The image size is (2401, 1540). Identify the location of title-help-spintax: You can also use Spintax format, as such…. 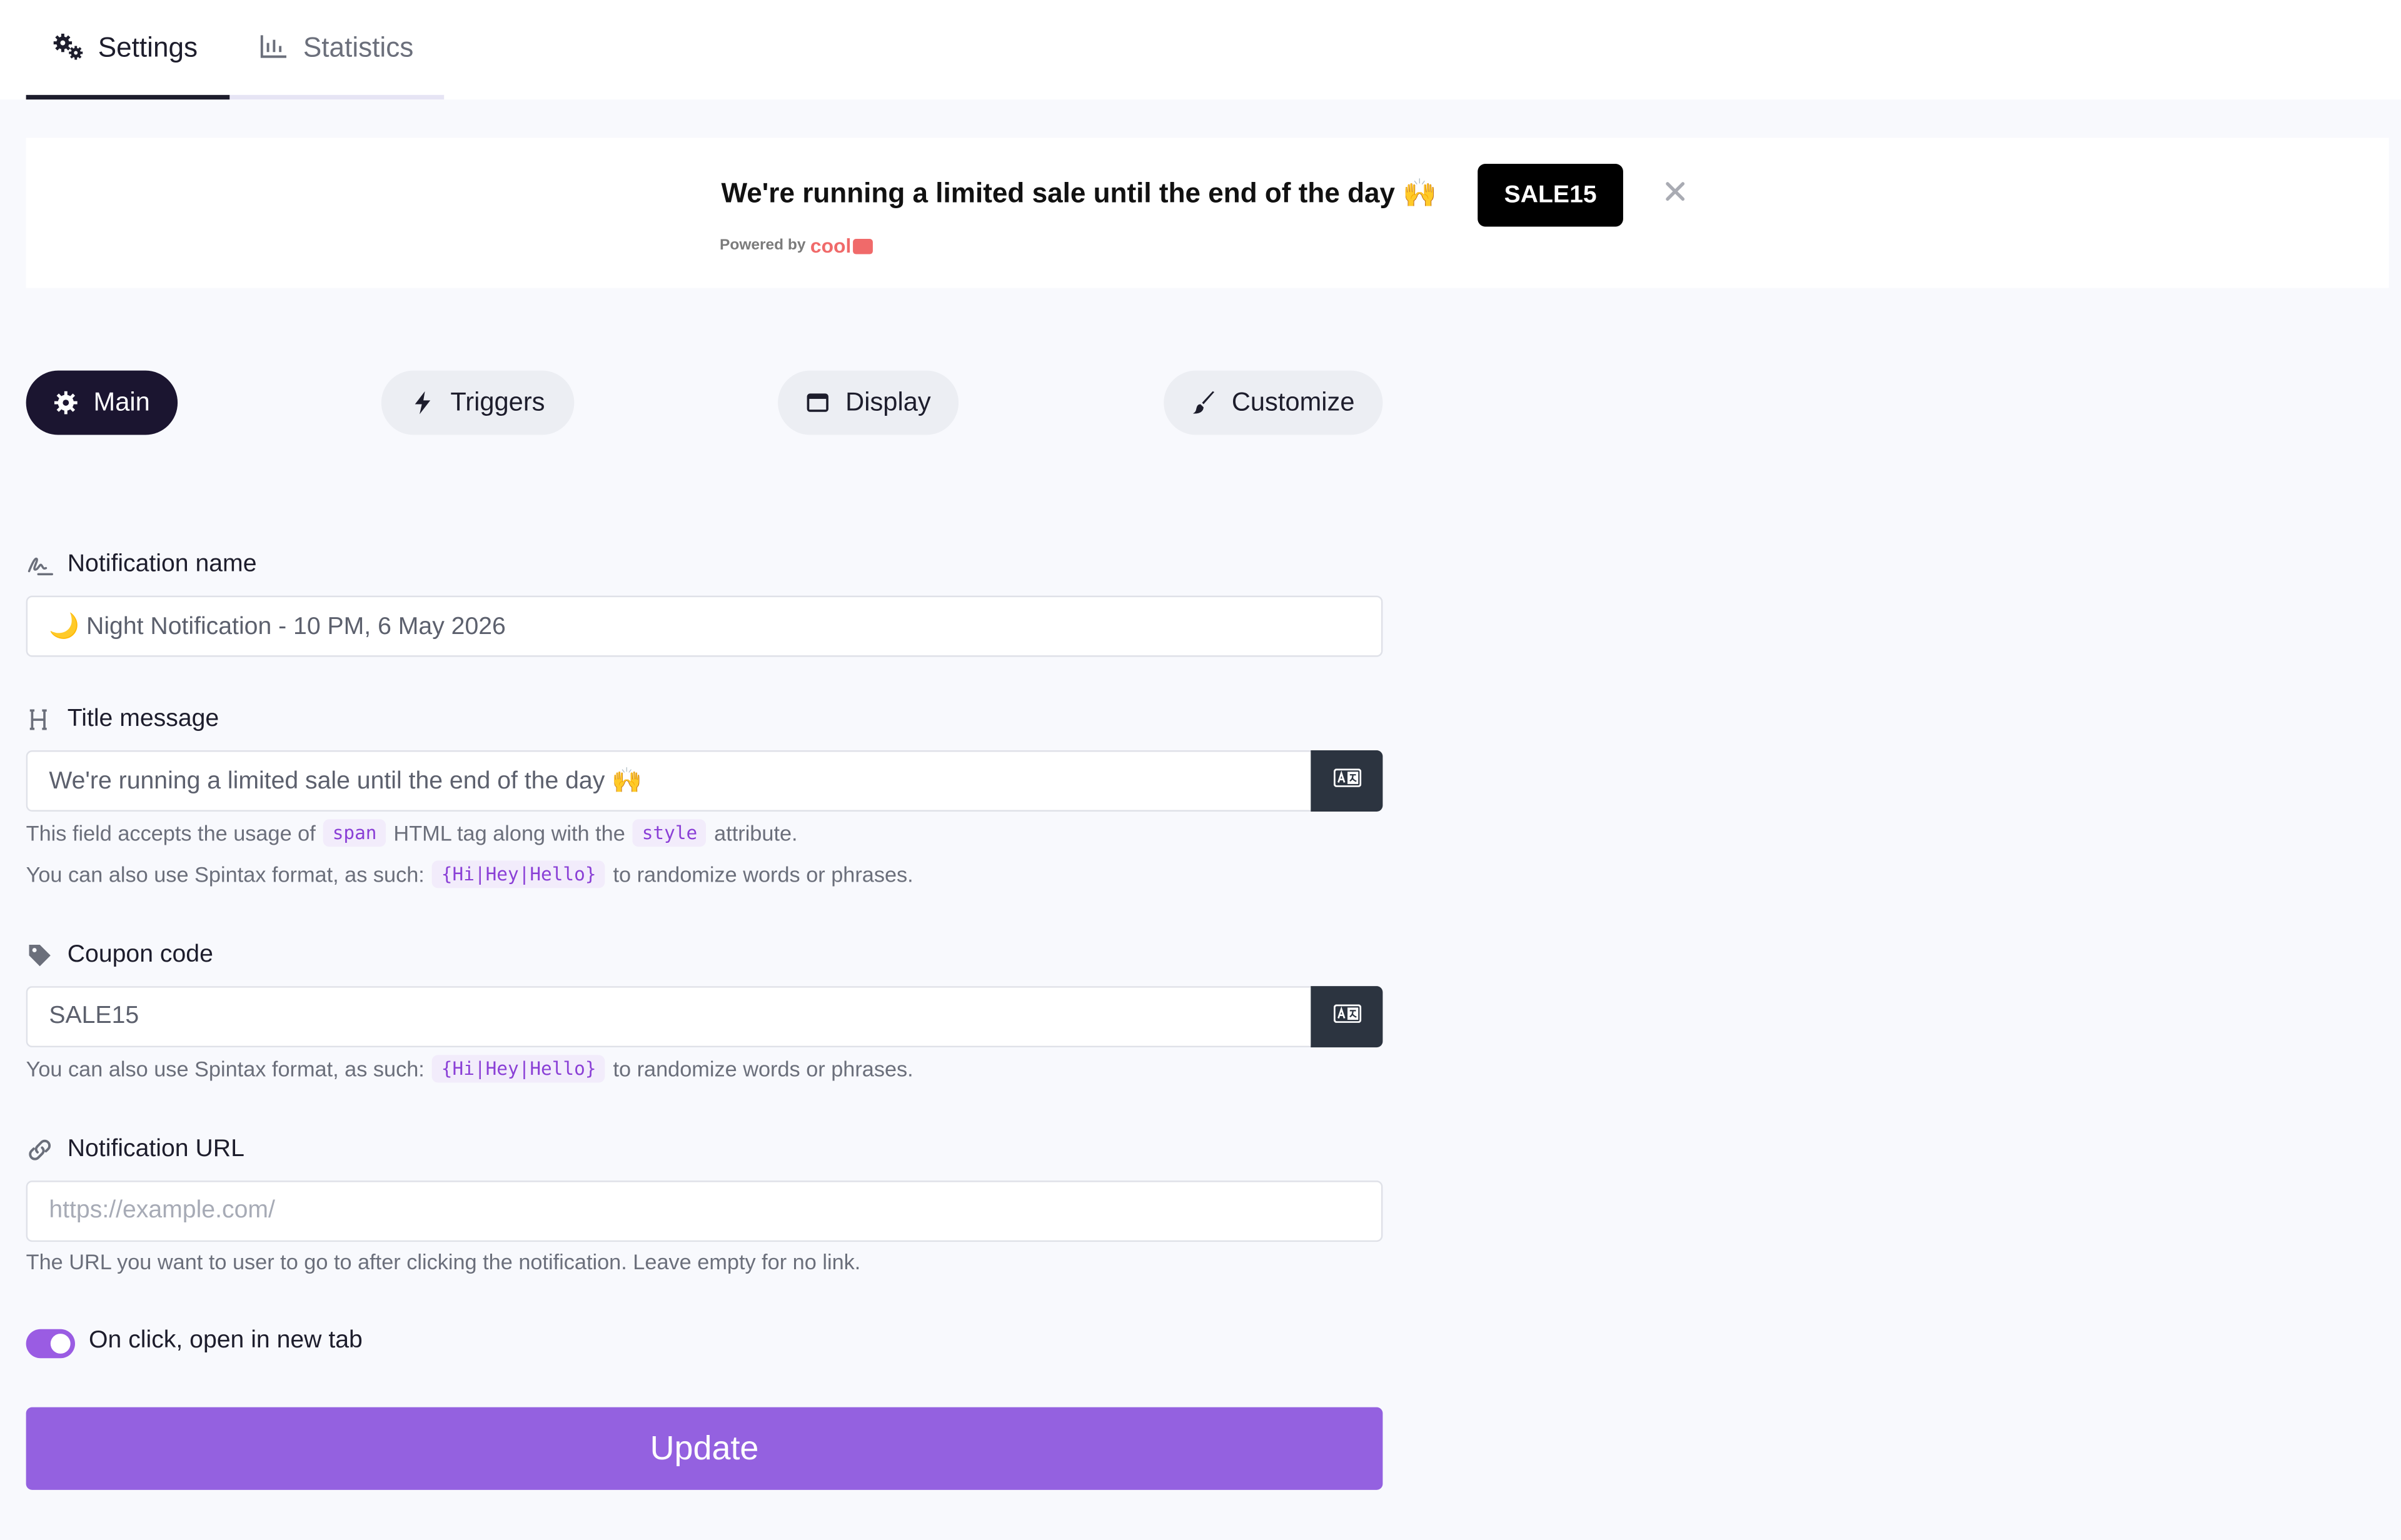
(470, 874).